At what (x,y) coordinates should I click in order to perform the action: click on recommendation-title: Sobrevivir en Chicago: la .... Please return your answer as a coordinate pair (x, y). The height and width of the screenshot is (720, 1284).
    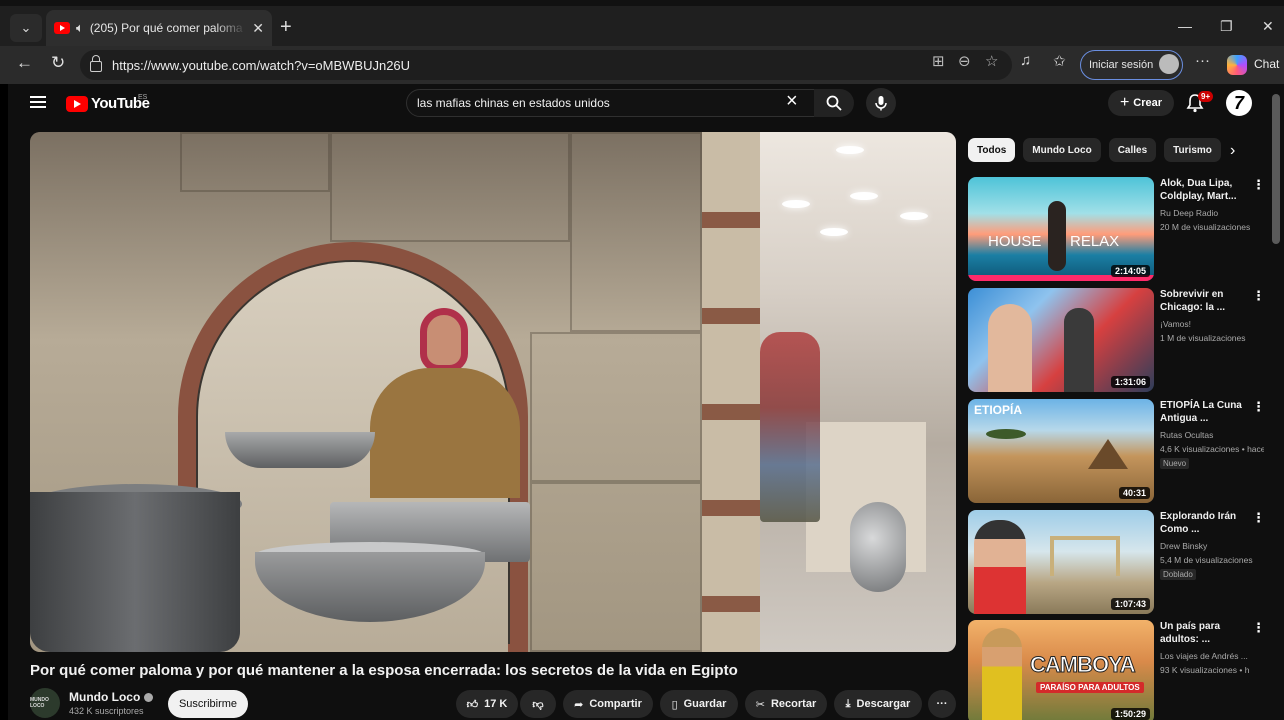
    Looking at the image, I should click on (1206, 301).